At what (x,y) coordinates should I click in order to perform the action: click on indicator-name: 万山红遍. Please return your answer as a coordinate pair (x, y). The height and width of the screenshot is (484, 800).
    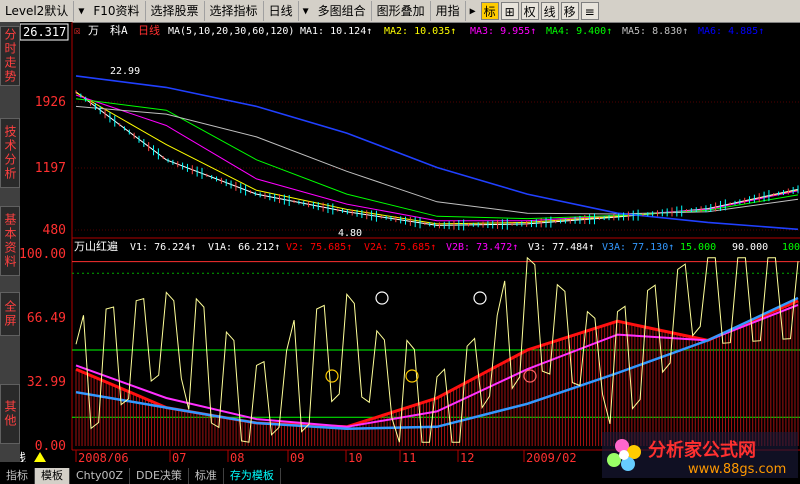
    Looking at the image, I should click on (96, 246).